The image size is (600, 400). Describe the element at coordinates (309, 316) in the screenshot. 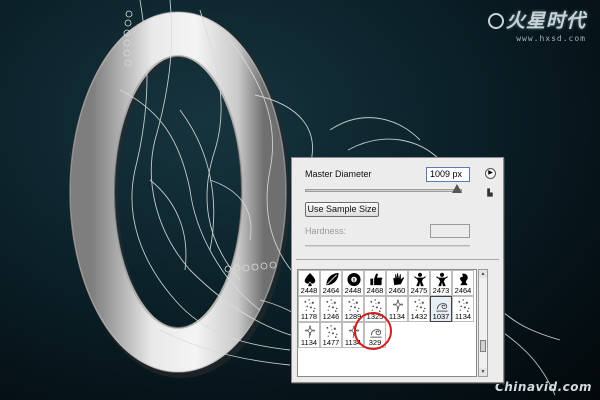

I see `brush-size-label: 1178` at that location.